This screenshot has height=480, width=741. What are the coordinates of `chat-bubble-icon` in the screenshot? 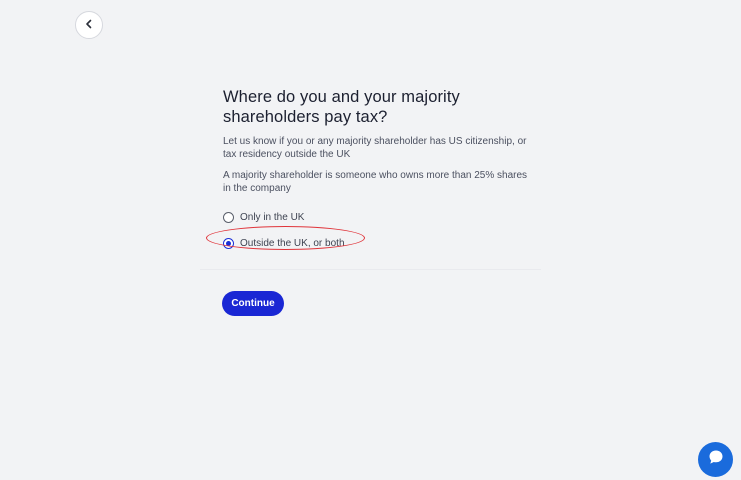 It's located at (716, 459).